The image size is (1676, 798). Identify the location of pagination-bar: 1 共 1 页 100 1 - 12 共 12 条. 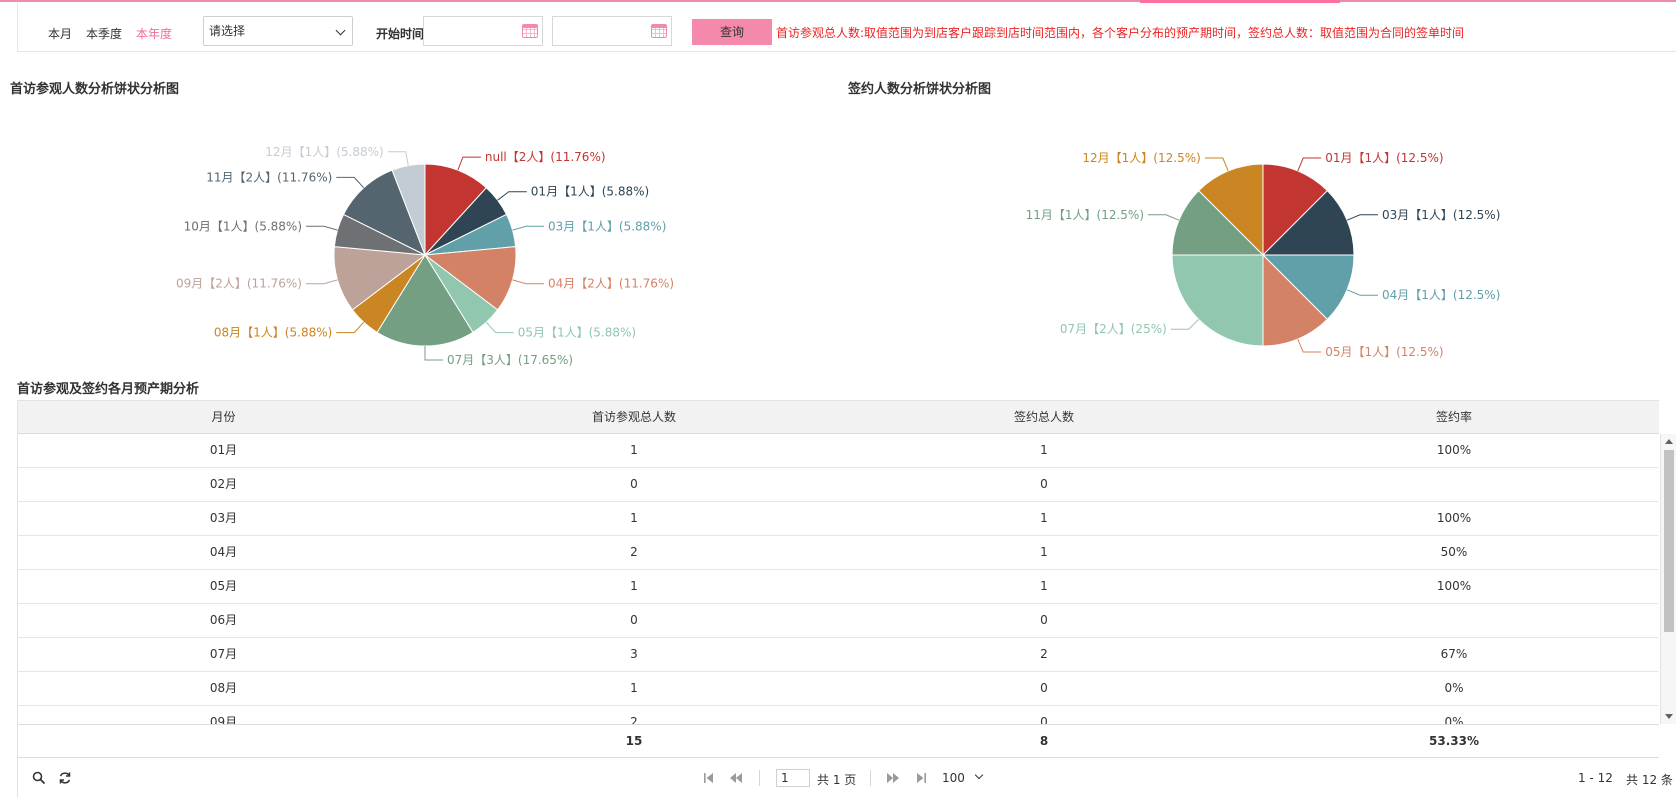
(847, 778).